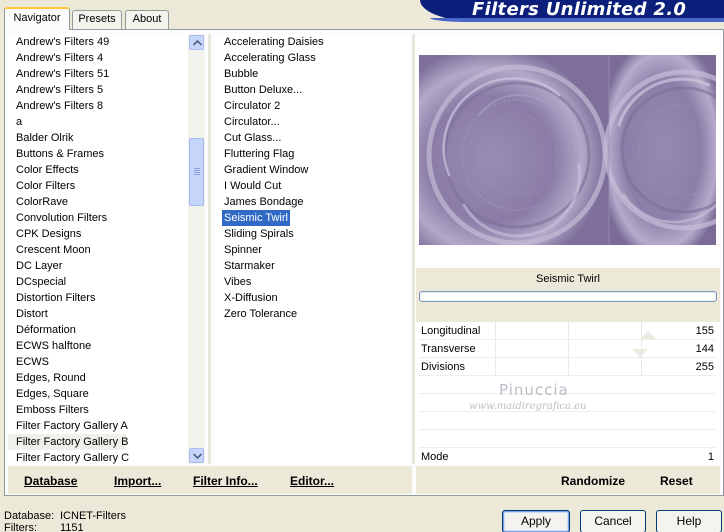  What do you see at coordinates (98, 202) in the screenshot?
I see `category-item: ColorRave` at bounding box center [98, 202].